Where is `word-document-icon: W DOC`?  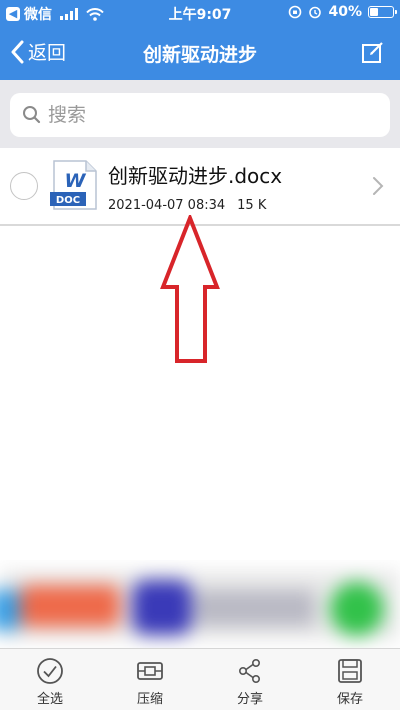 word-document-icon: W DOC is located at coordinates (73, 185).